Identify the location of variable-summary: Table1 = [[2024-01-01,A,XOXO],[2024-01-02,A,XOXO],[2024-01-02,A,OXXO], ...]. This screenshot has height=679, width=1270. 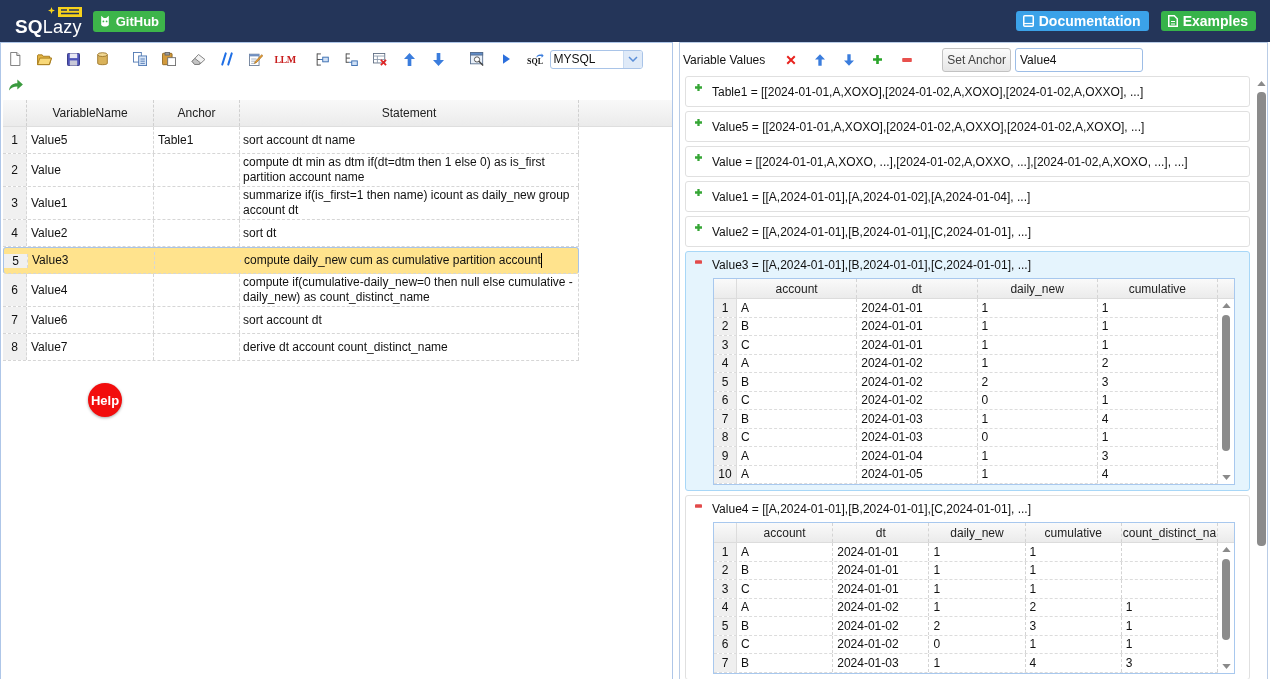
(928, 91).